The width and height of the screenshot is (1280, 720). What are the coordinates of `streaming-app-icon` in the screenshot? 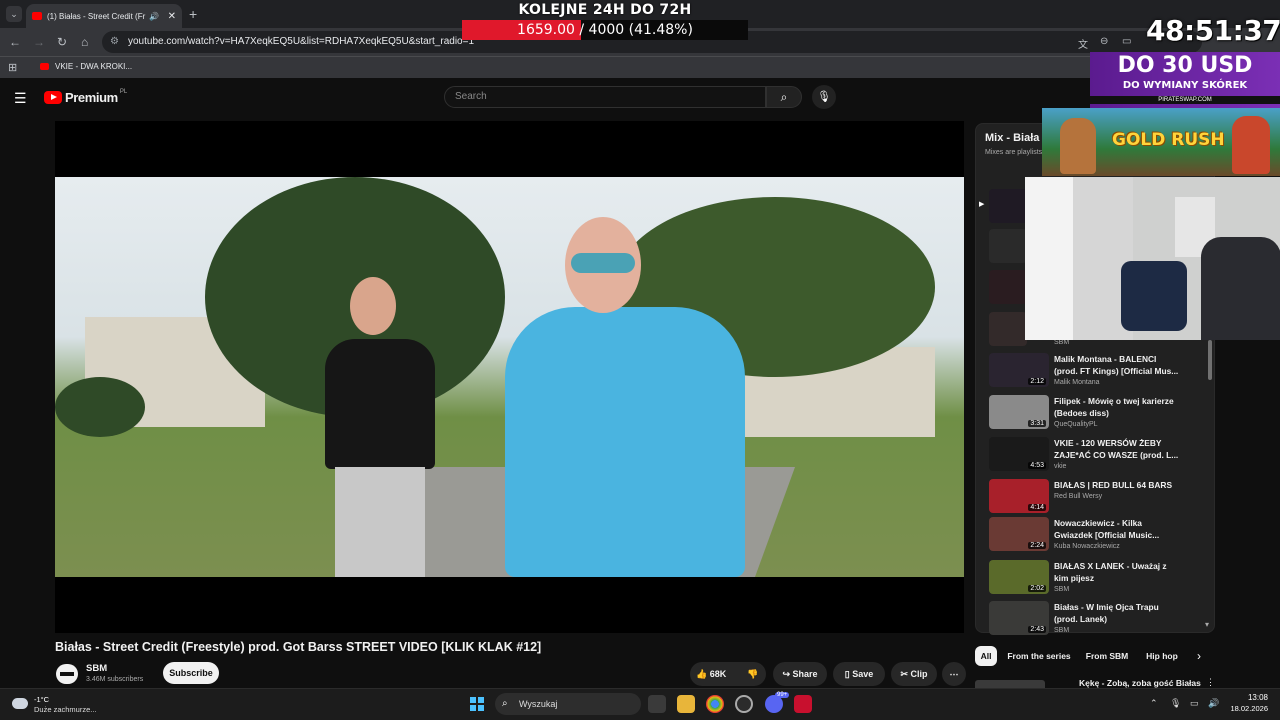 It's located at (803, 704).